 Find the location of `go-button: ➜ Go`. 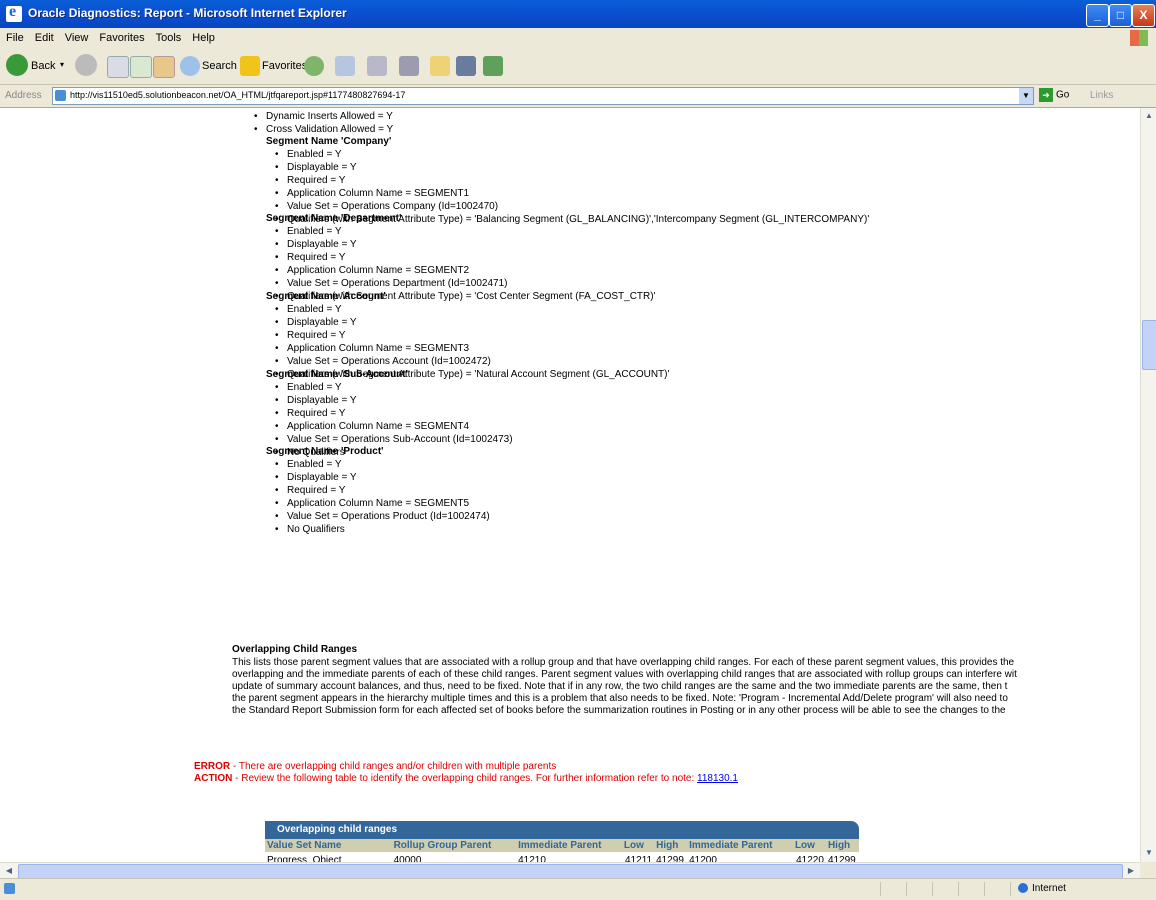

go-button: ➜ Go is located at coordinates (1054, 95).